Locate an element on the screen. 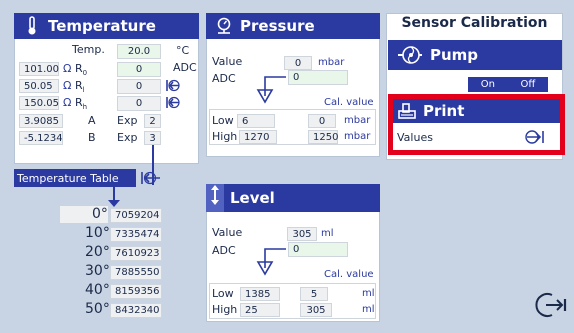  level-high-field: 25 is located at coordinates (260, 310).